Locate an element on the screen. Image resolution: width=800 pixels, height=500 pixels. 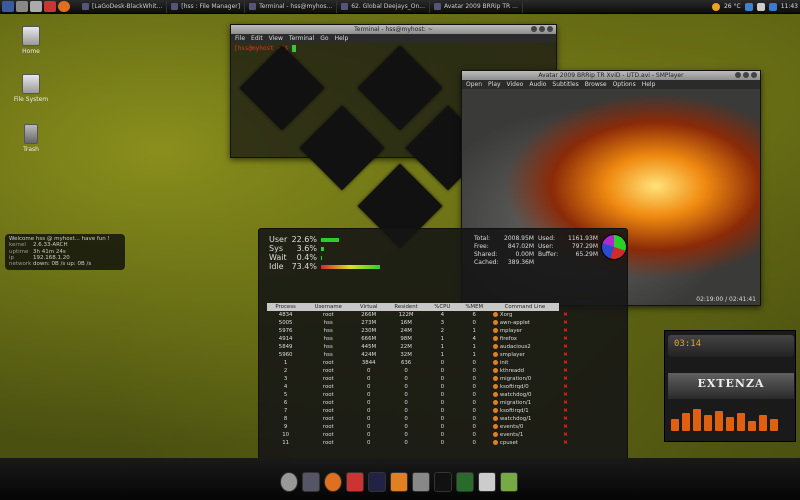
column-header: Resident is located at coordinates (406, 307).